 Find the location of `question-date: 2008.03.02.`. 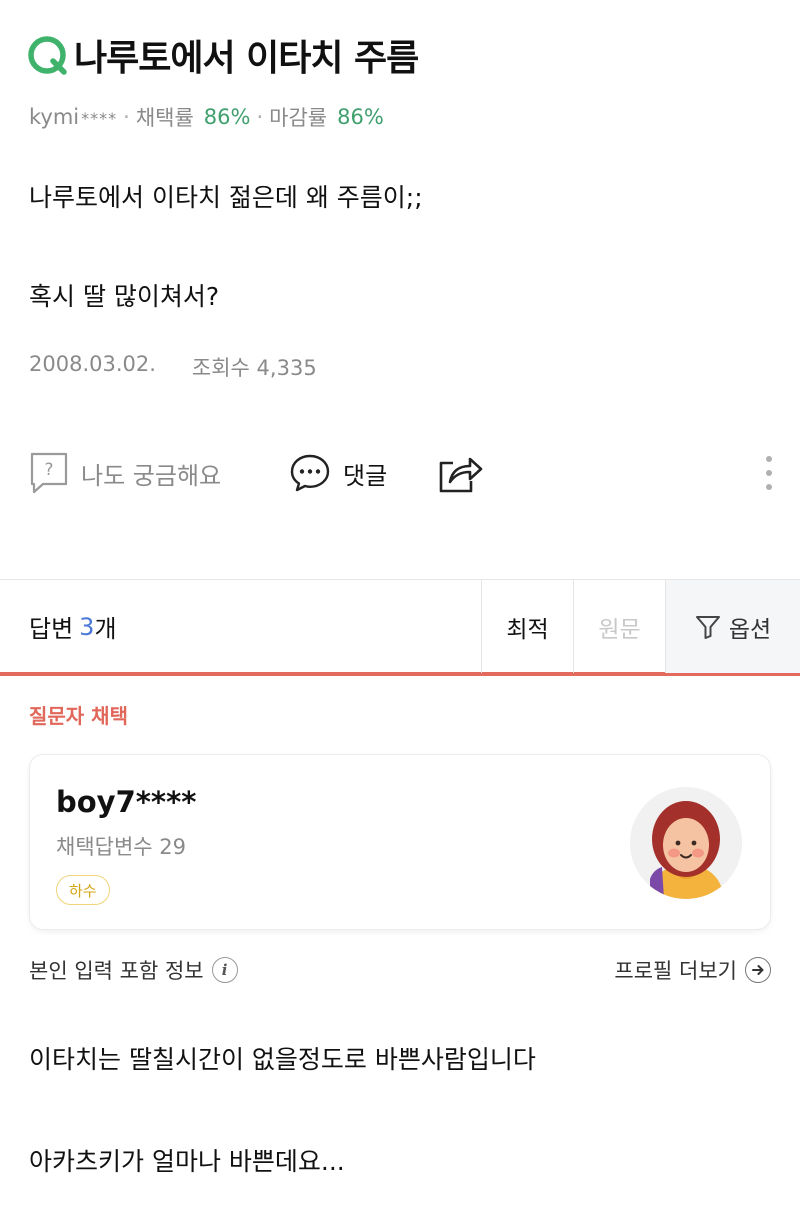

question-date: 2008.03.02. is located at coordinates (92, 364).